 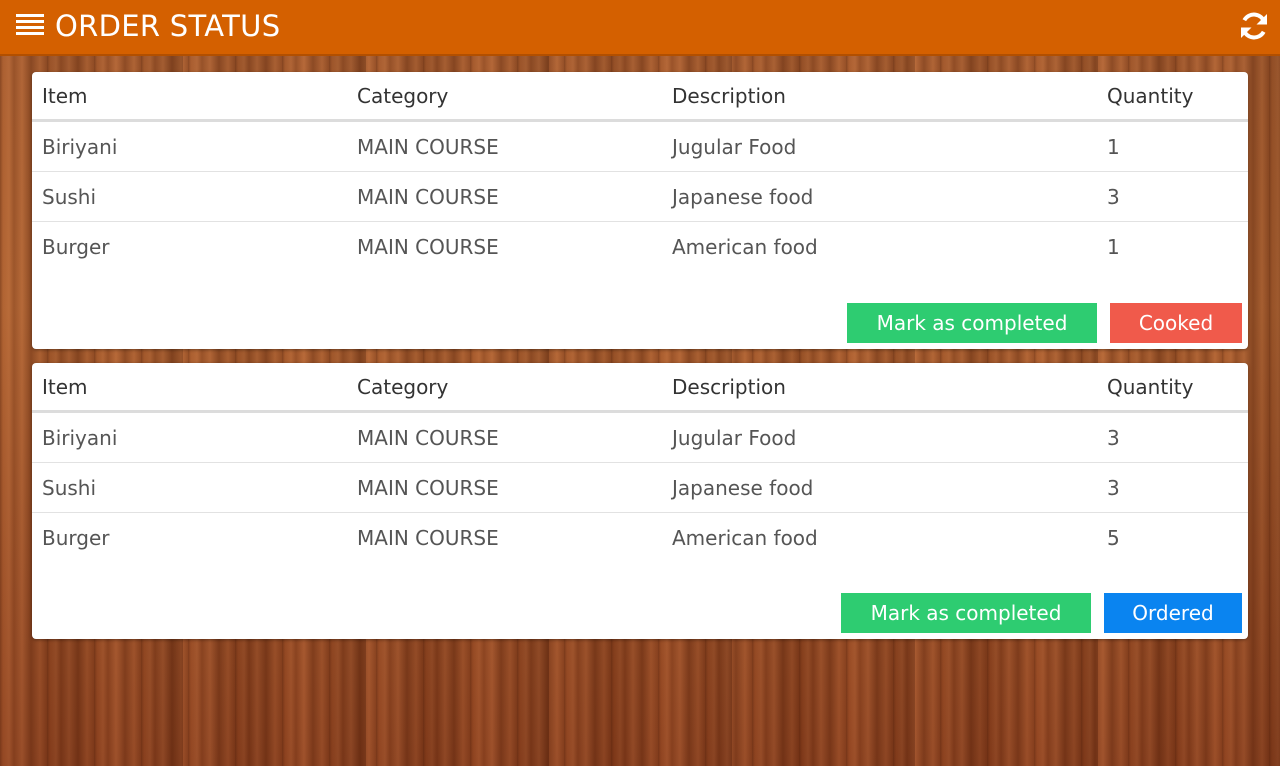 I want to click on page-title: ORDER STATUS, so click(x=168, y=26).